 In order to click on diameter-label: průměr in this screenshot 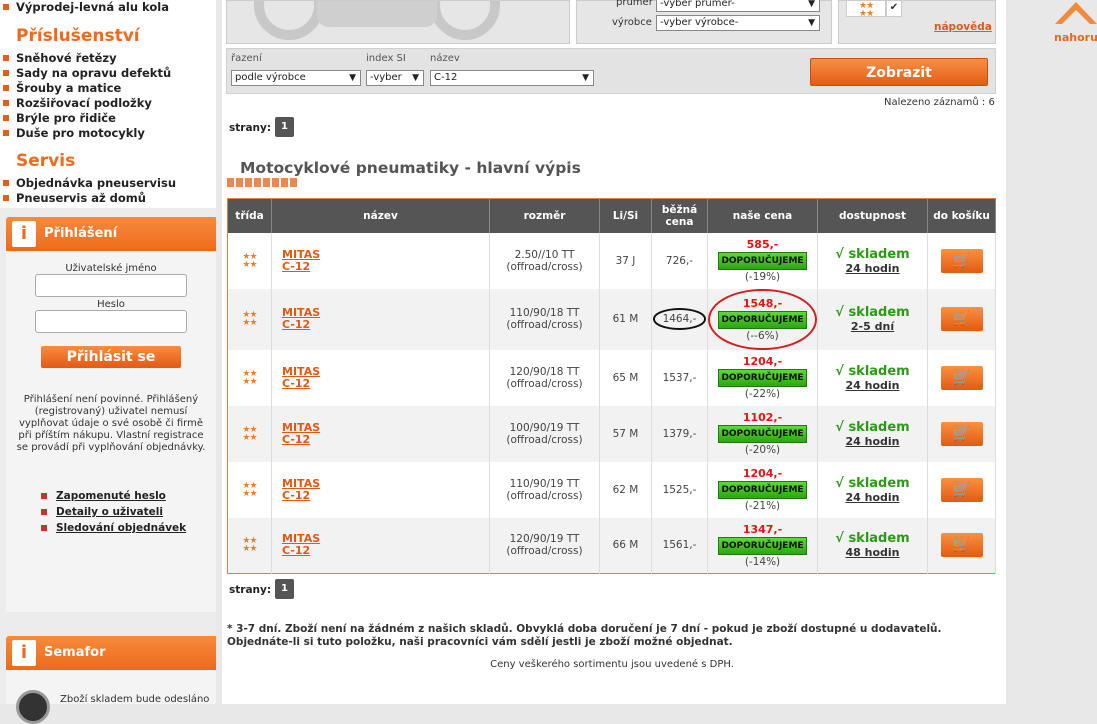, I will do `click(634, 4)`.